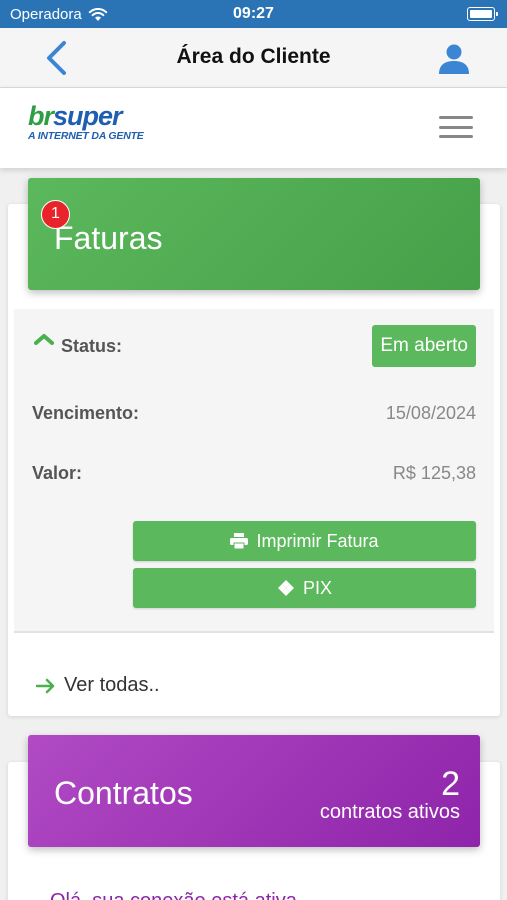 The height and width of the screenshot is (900, 507). I want to click on brand-logo: brsuper A INTERNET DA GENTE, so click(86, 122).